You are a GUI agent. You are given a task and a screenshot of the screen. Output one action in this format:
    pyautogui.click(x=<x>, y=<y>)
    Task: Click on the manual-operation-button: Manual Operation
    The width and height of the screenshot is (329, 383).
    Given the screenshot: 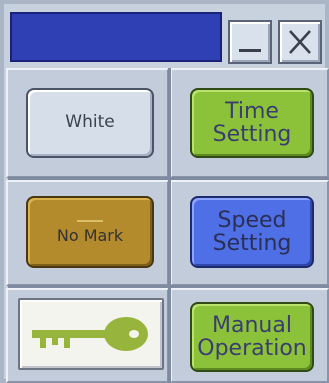 What is the action you would take?
    pyautogui.click(x=252, y=337)
    